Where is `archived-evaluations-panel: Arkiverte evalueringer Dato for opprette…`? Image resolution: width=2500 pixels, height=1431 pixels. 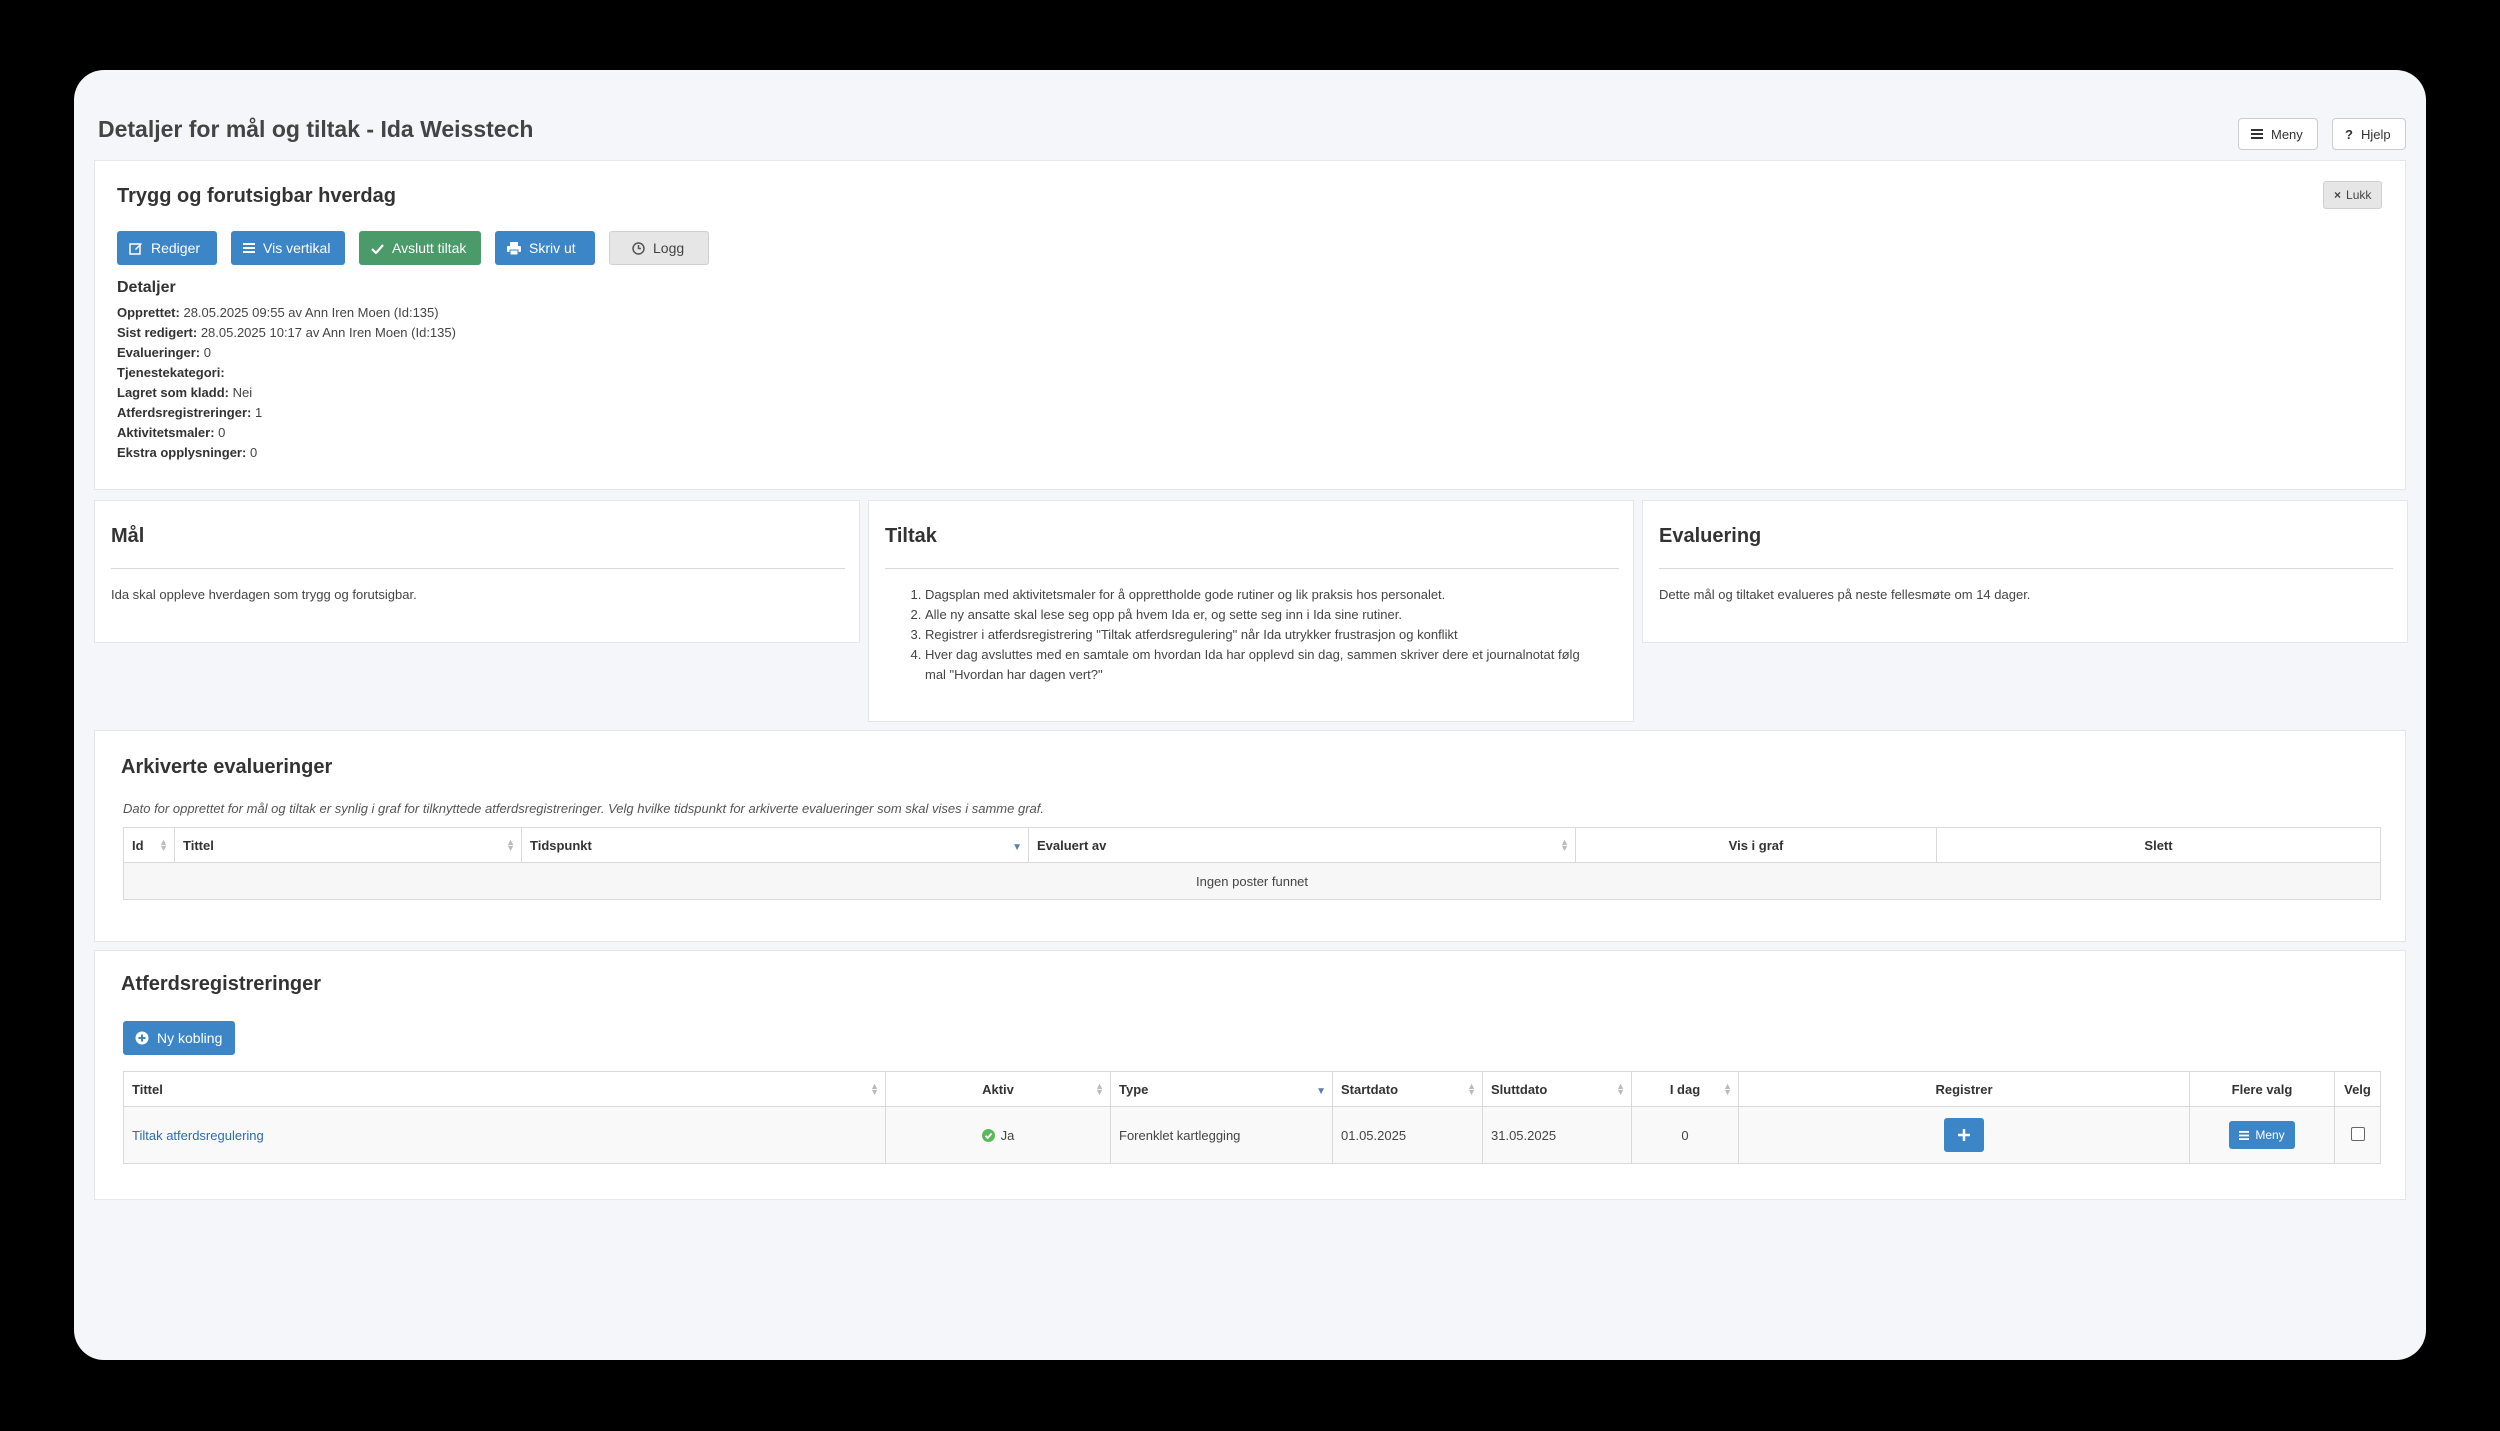 archived-evaluations-panel: Arkiverte evalueringer Dato for opprette… is located at coordinates (1250, 836).